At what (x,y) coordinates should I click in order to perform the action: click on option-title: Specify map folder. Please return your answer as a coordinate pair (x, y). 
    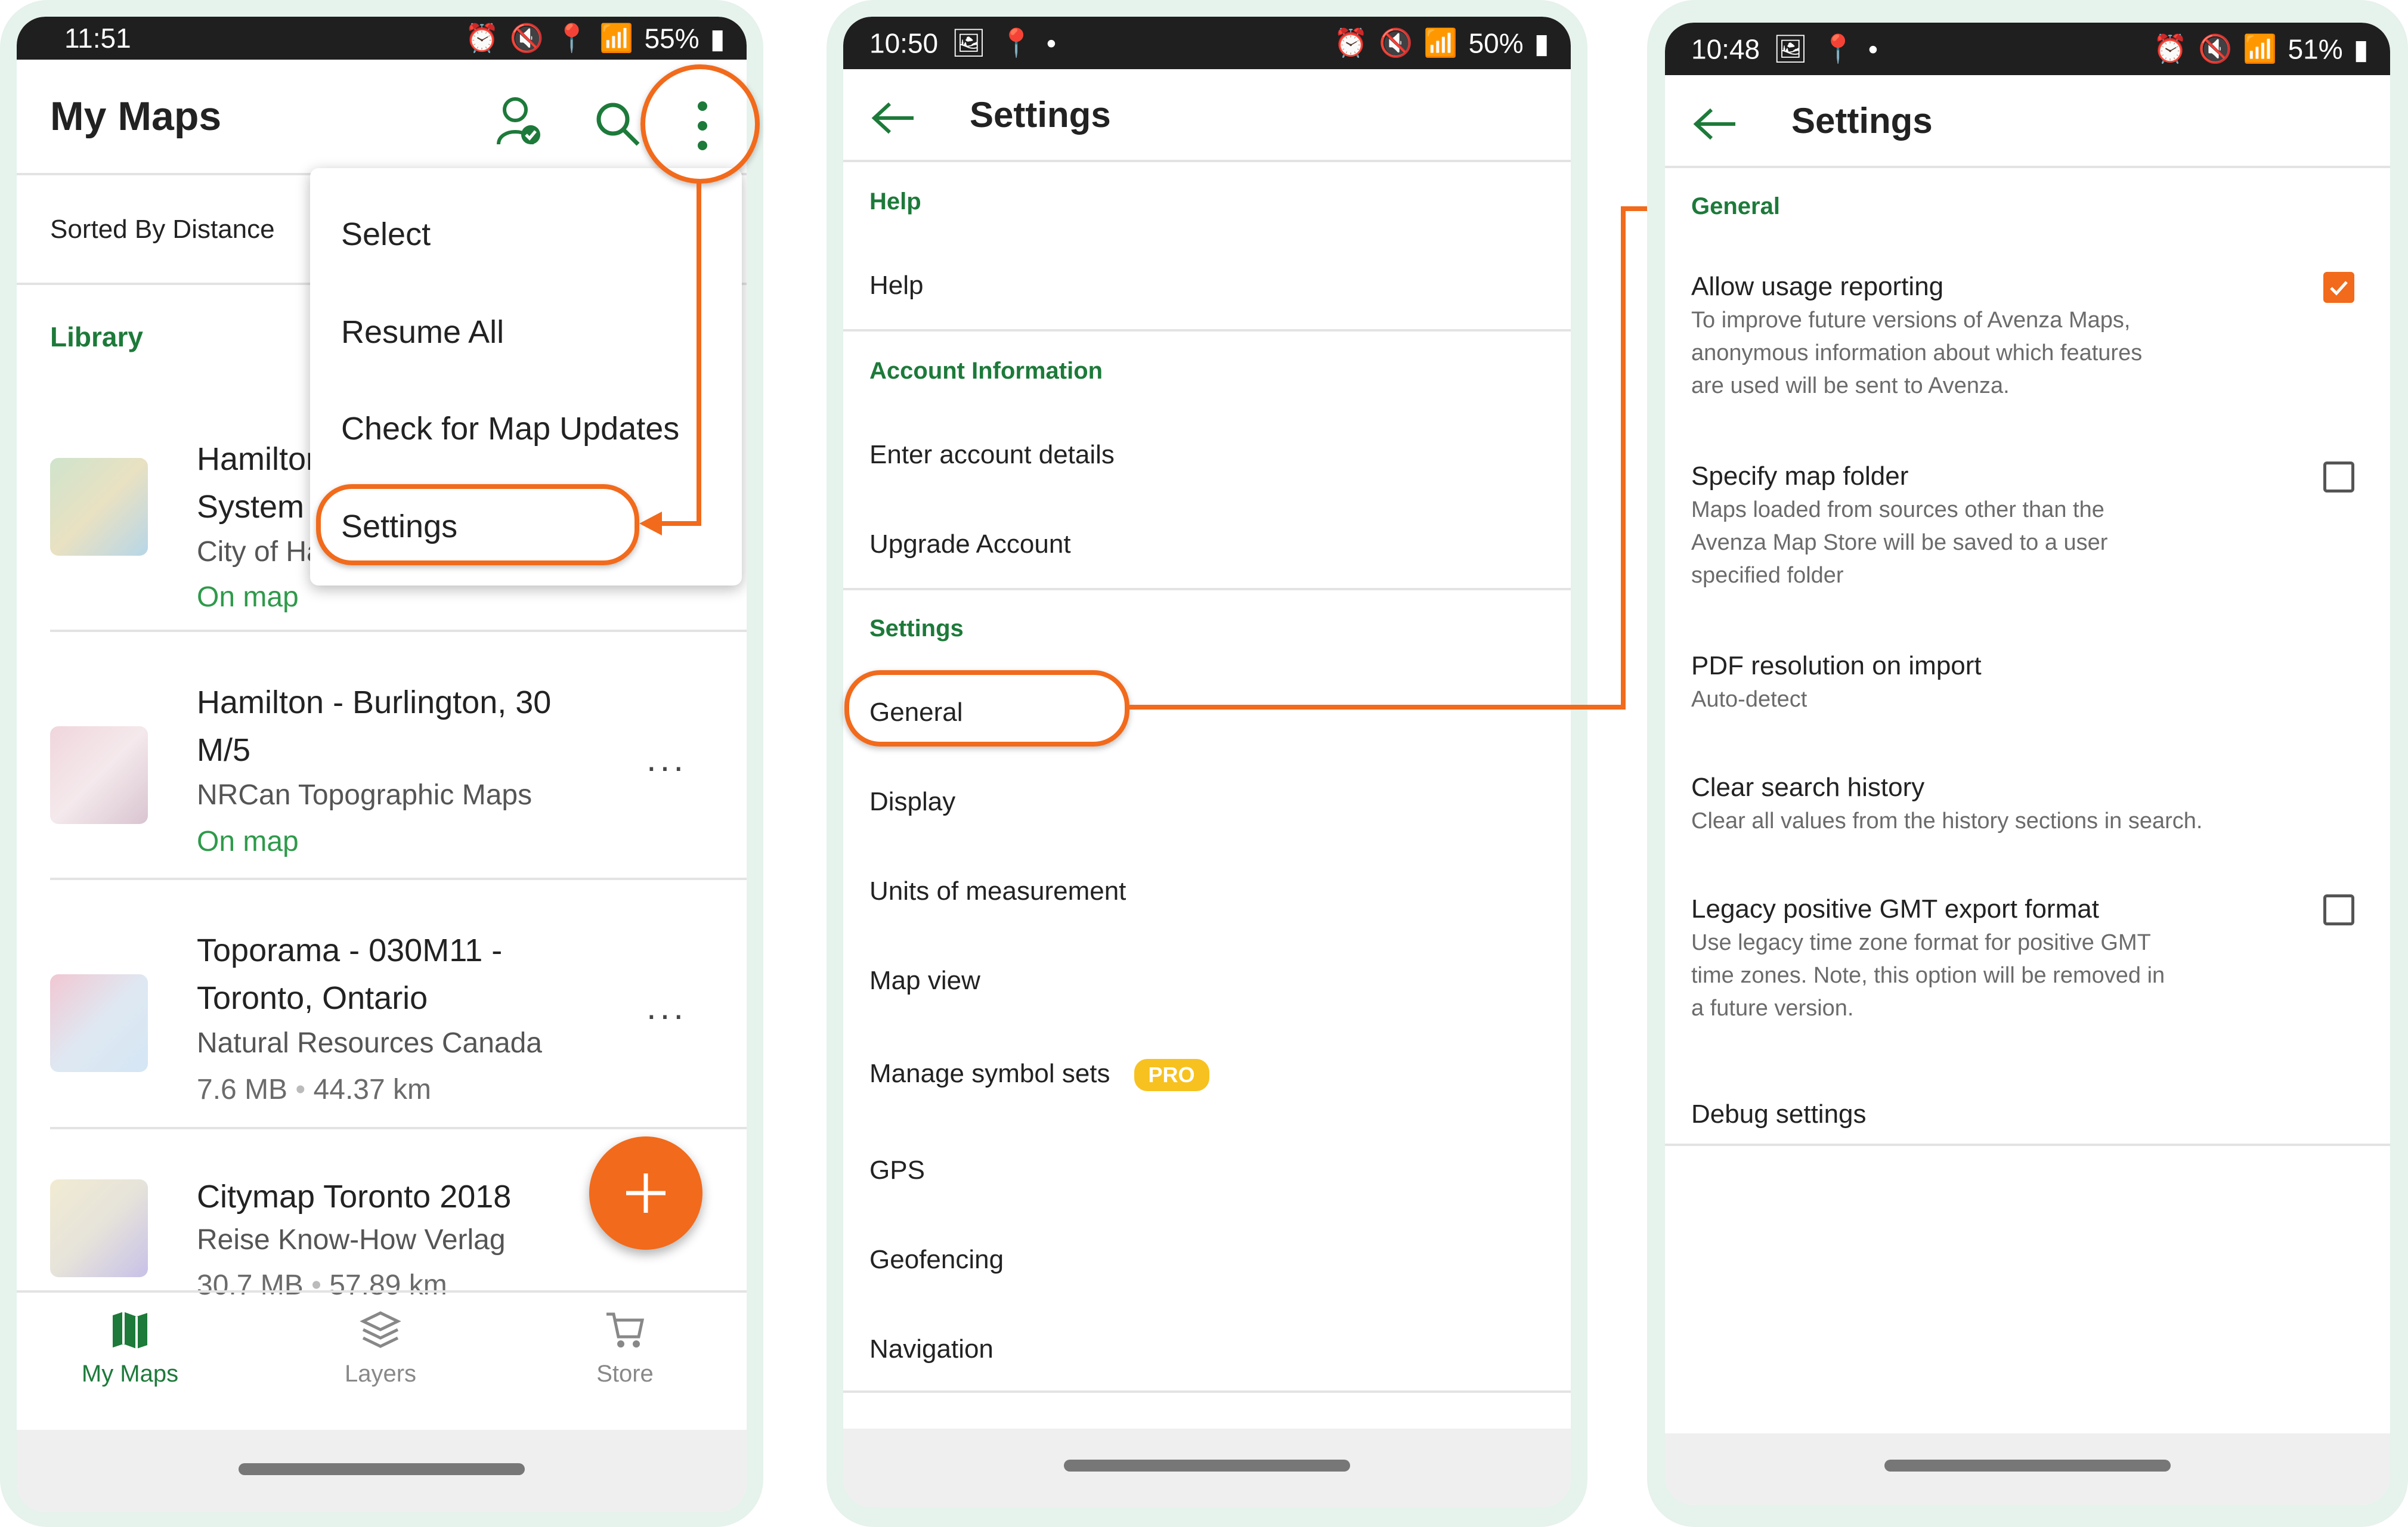
    Looking at the image, I should click on (1800, 476).